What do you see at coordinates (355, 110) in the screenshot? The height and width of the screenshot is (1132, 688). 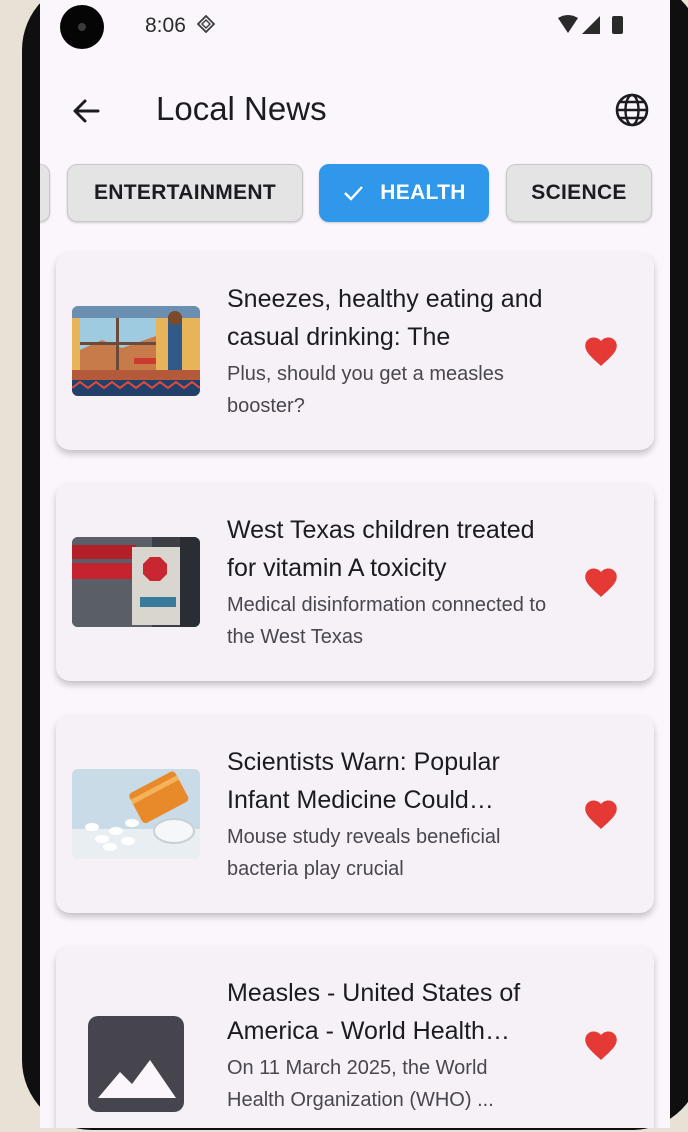 I see `app-bar: Local News` at bounding box center [355, 110].